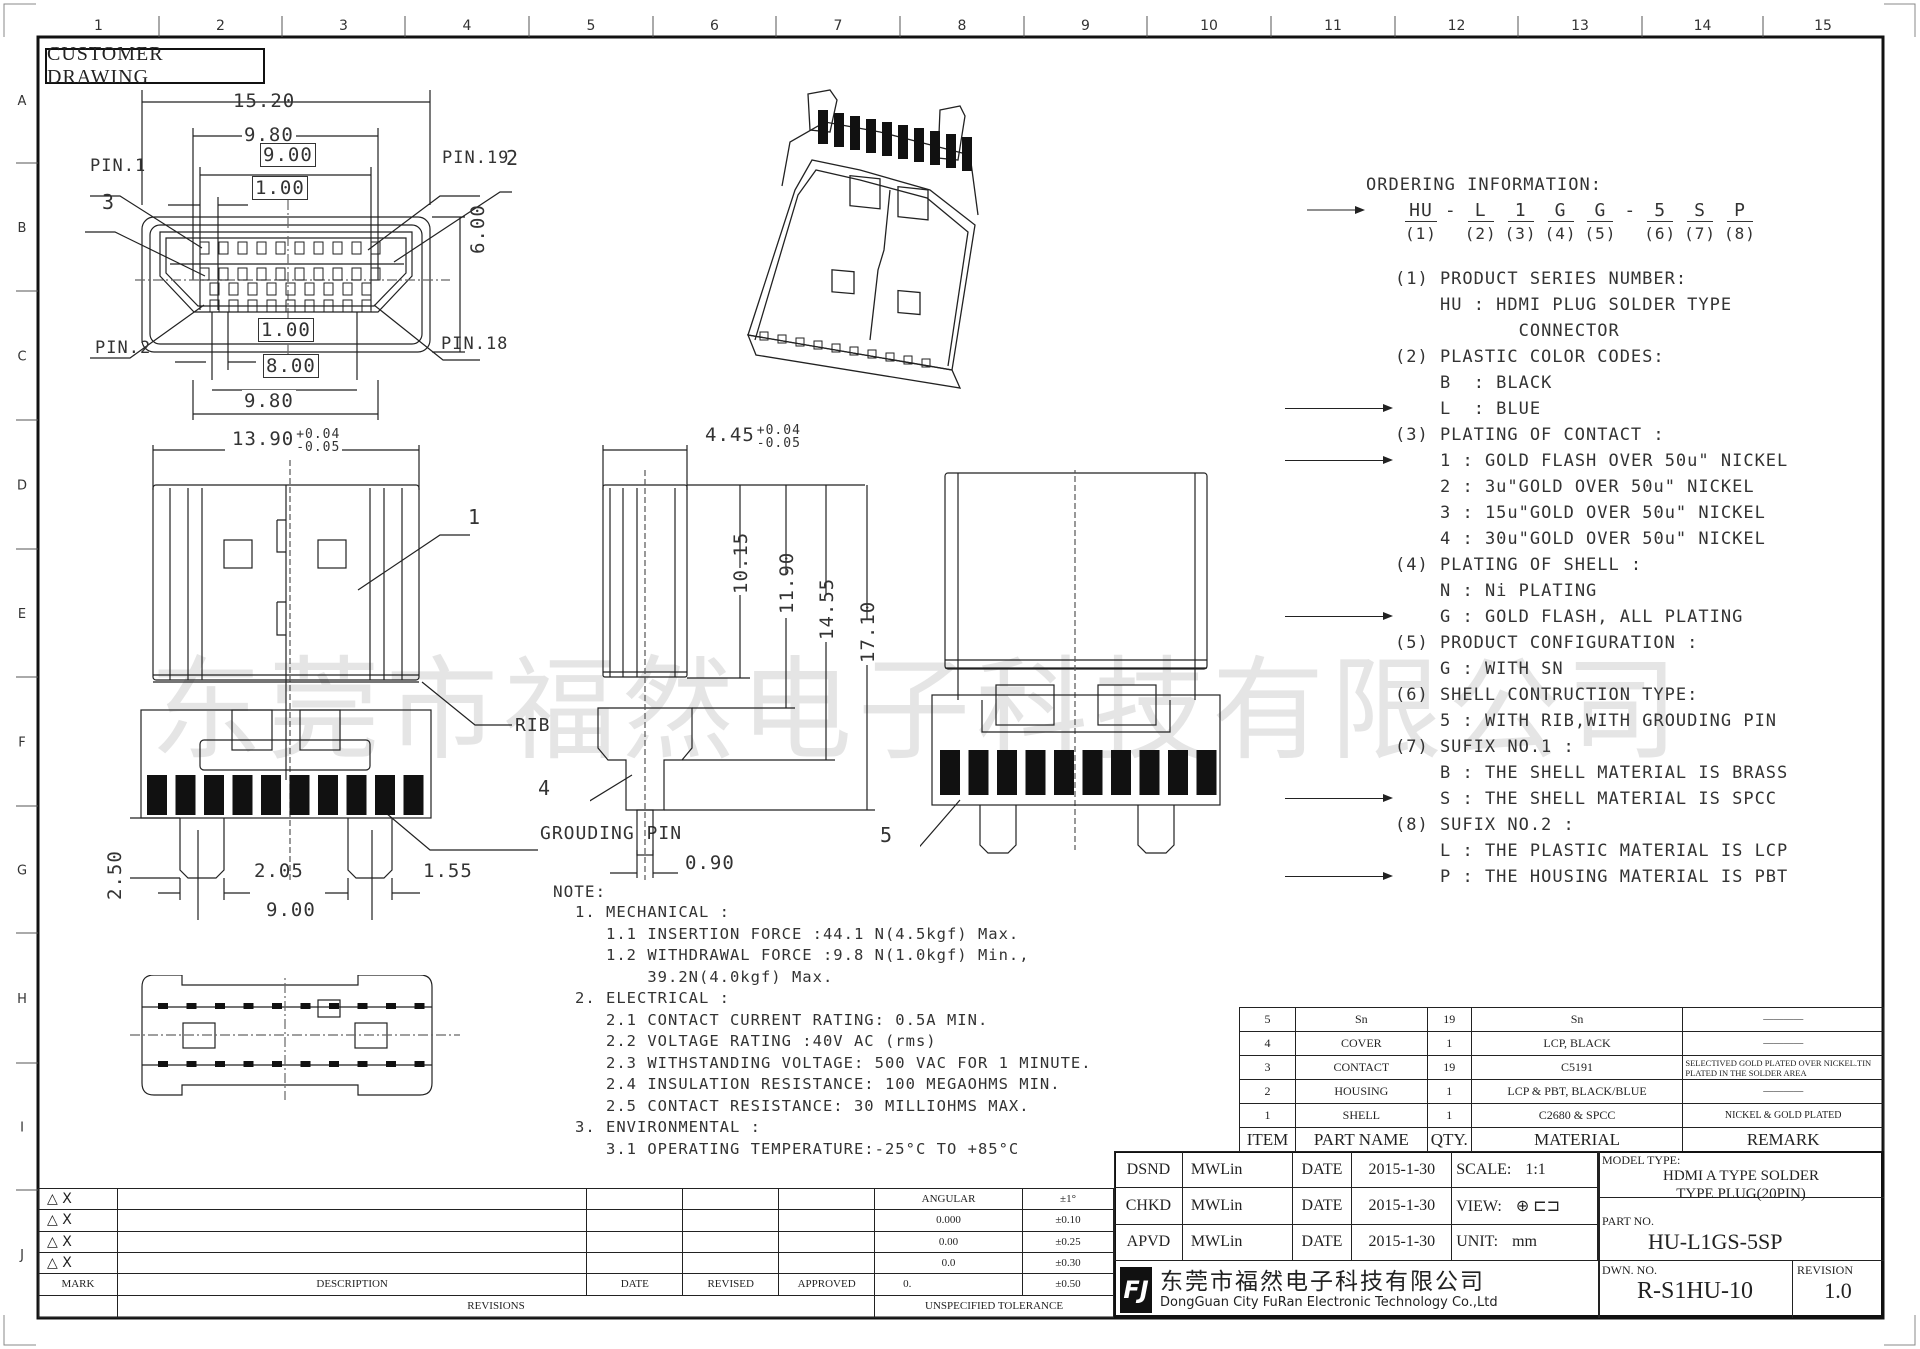  I want to click on dim-9-00-top: 9.00, so click(288, 155).